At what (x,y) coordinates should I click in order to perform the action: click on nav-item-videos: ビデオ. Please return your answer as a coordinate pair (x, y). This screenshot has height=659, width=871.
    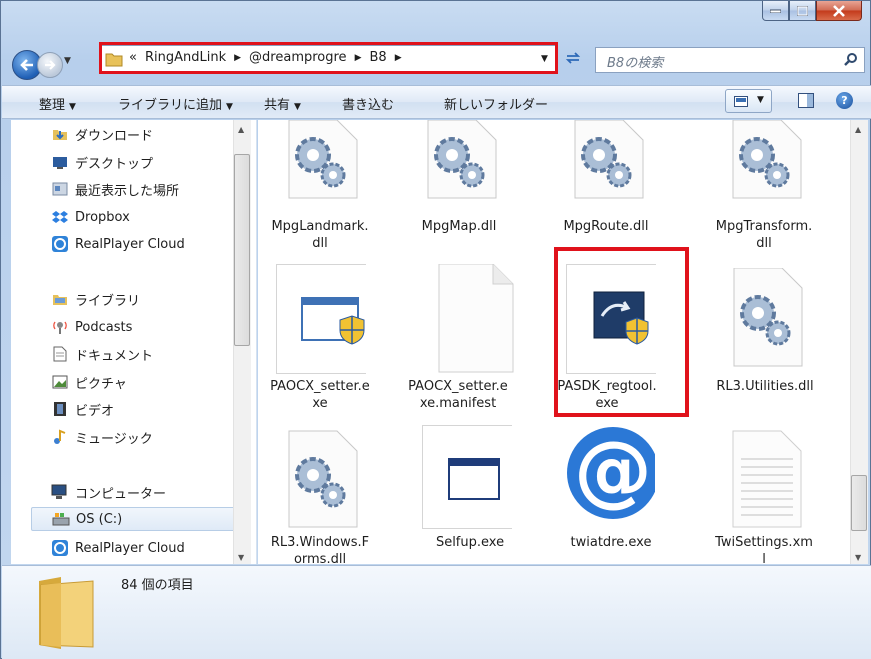
    Looking at the image, I should click on (82, 409).